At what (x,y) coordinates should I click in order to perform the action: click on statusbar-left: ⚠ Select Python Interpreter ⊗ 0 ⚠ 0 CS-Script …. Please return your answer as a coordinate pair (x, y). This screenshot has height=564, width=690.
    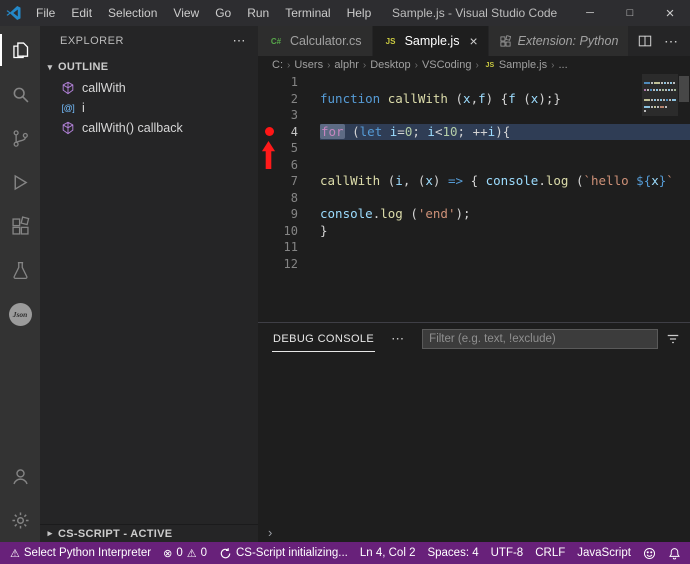
    Looking at the image, I should click on (179, 553).